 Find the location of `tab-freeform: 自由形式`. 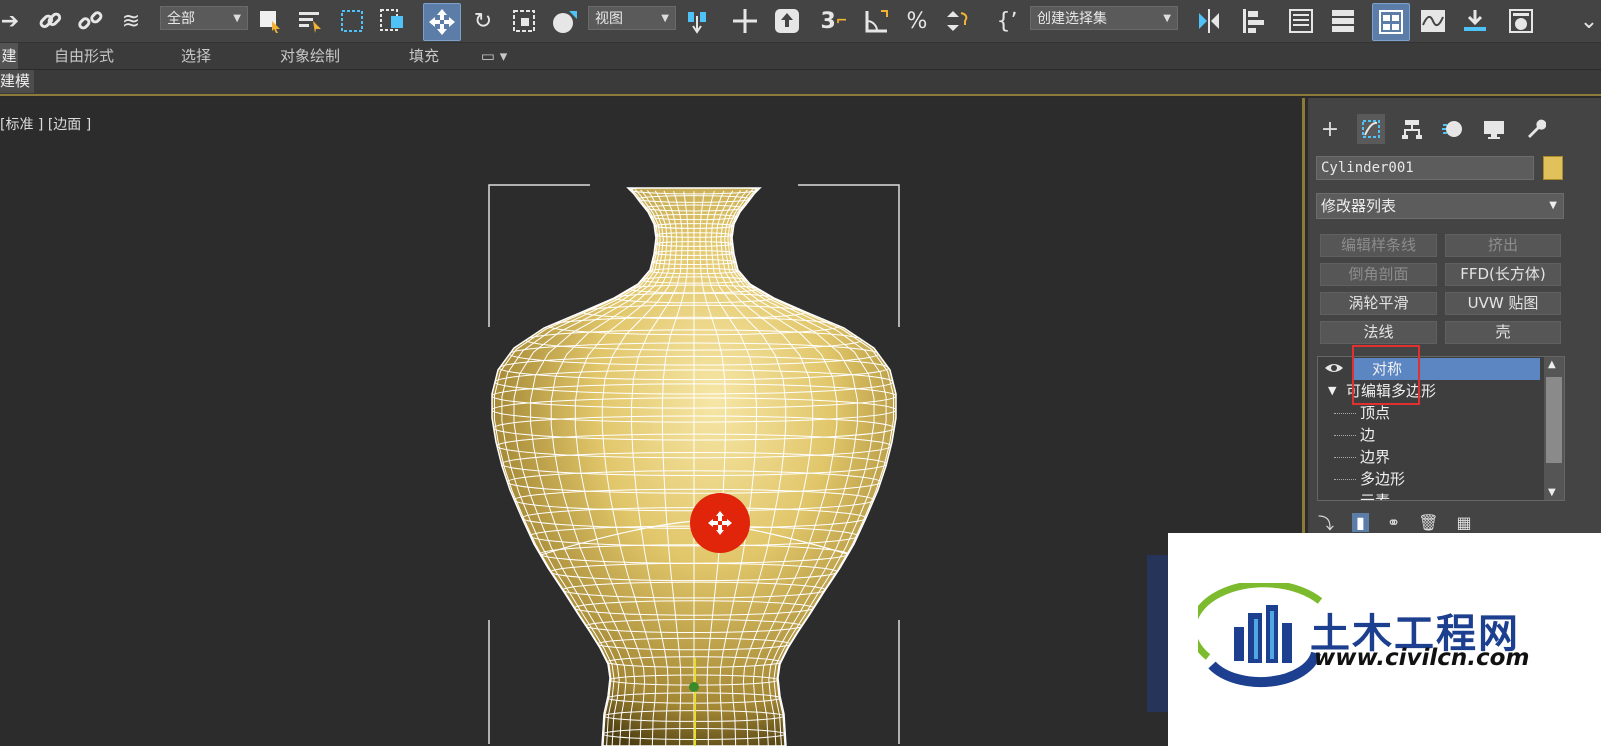

tab-freeform: 自由形式 is located at coordinates (84, 56).